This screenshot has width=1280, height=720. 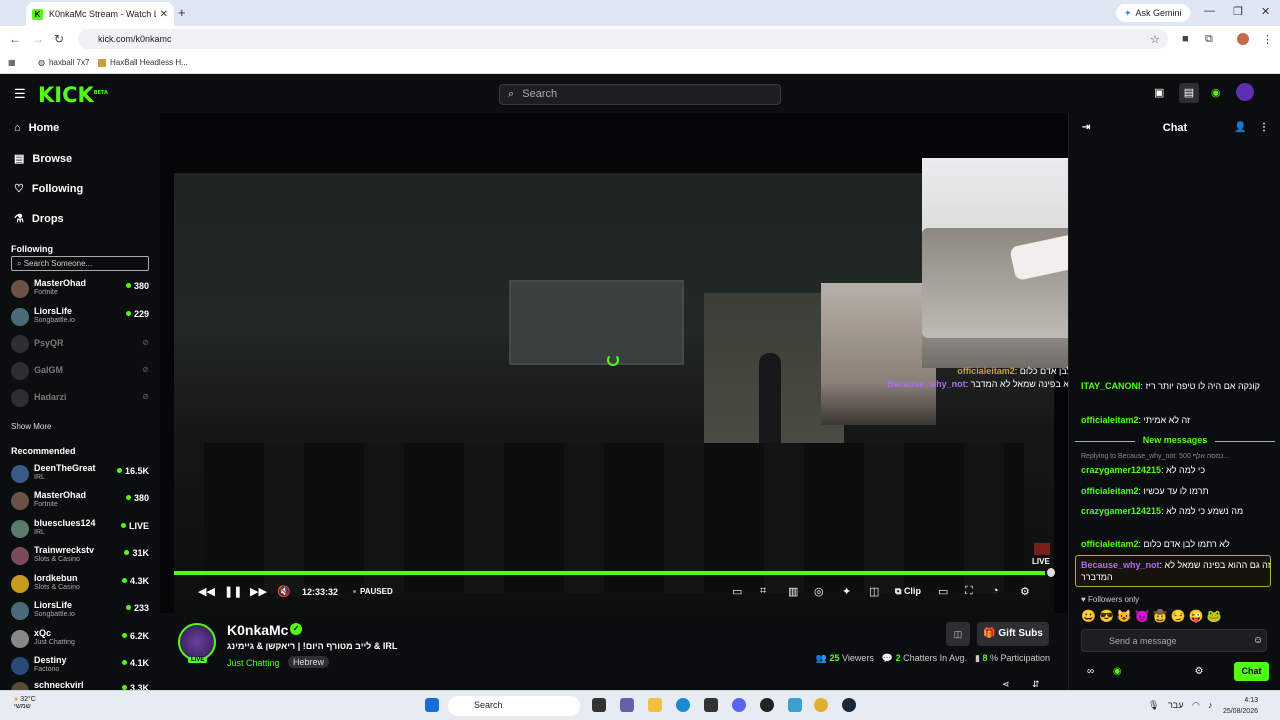 What do you see at coordinates (599, 705) in the screenshot?
I see `task-view-icon` at bounding box center [599, 705].